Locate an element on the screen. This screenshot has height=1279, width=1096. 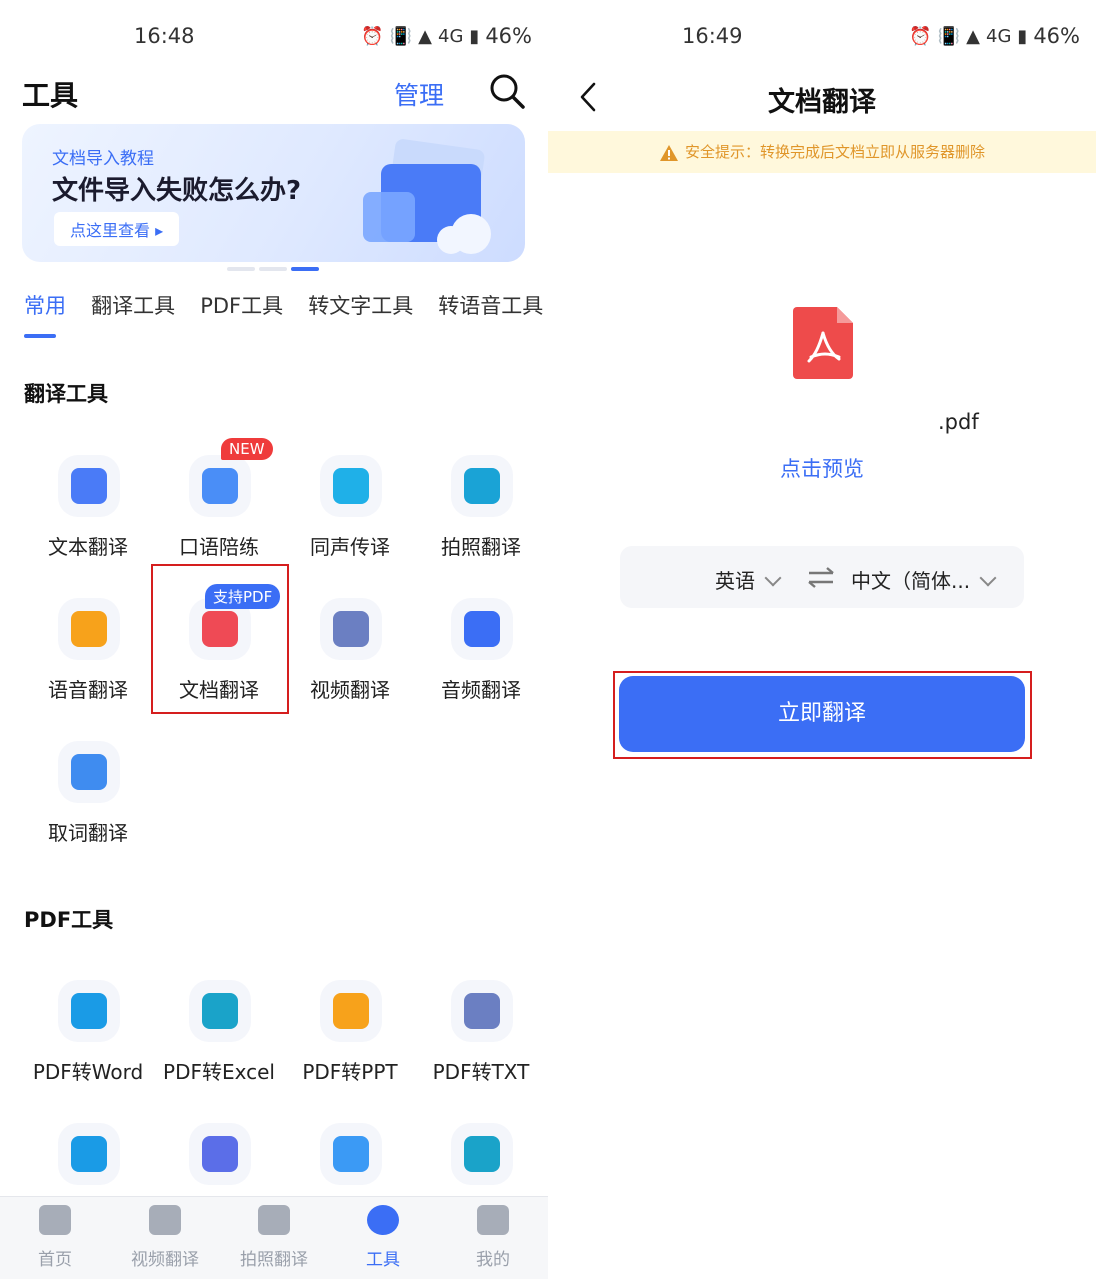
translate-now-button: 立即翻译 is located at coordinates (822, 714).